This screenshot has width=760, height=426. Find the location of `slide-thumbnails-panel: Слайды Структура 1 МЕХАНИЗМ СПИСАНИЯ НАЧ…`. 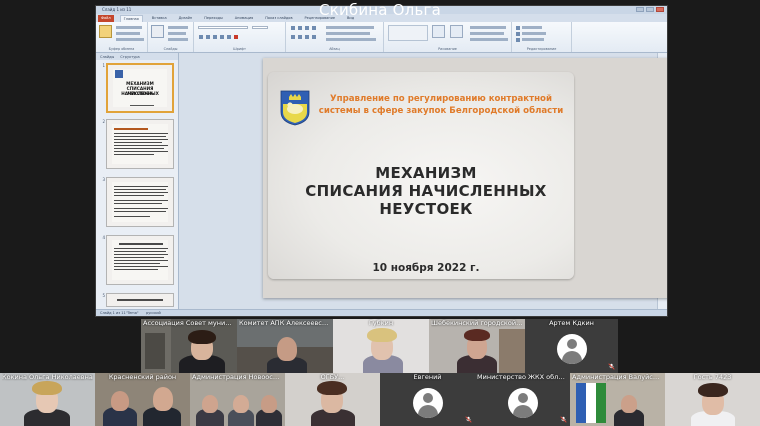

slide-thumbnails-panel: Слайды Структура 1 МЕХАНИЗМ СПИСАНИЯ НАЧ… is located at coordinates (137, 182).